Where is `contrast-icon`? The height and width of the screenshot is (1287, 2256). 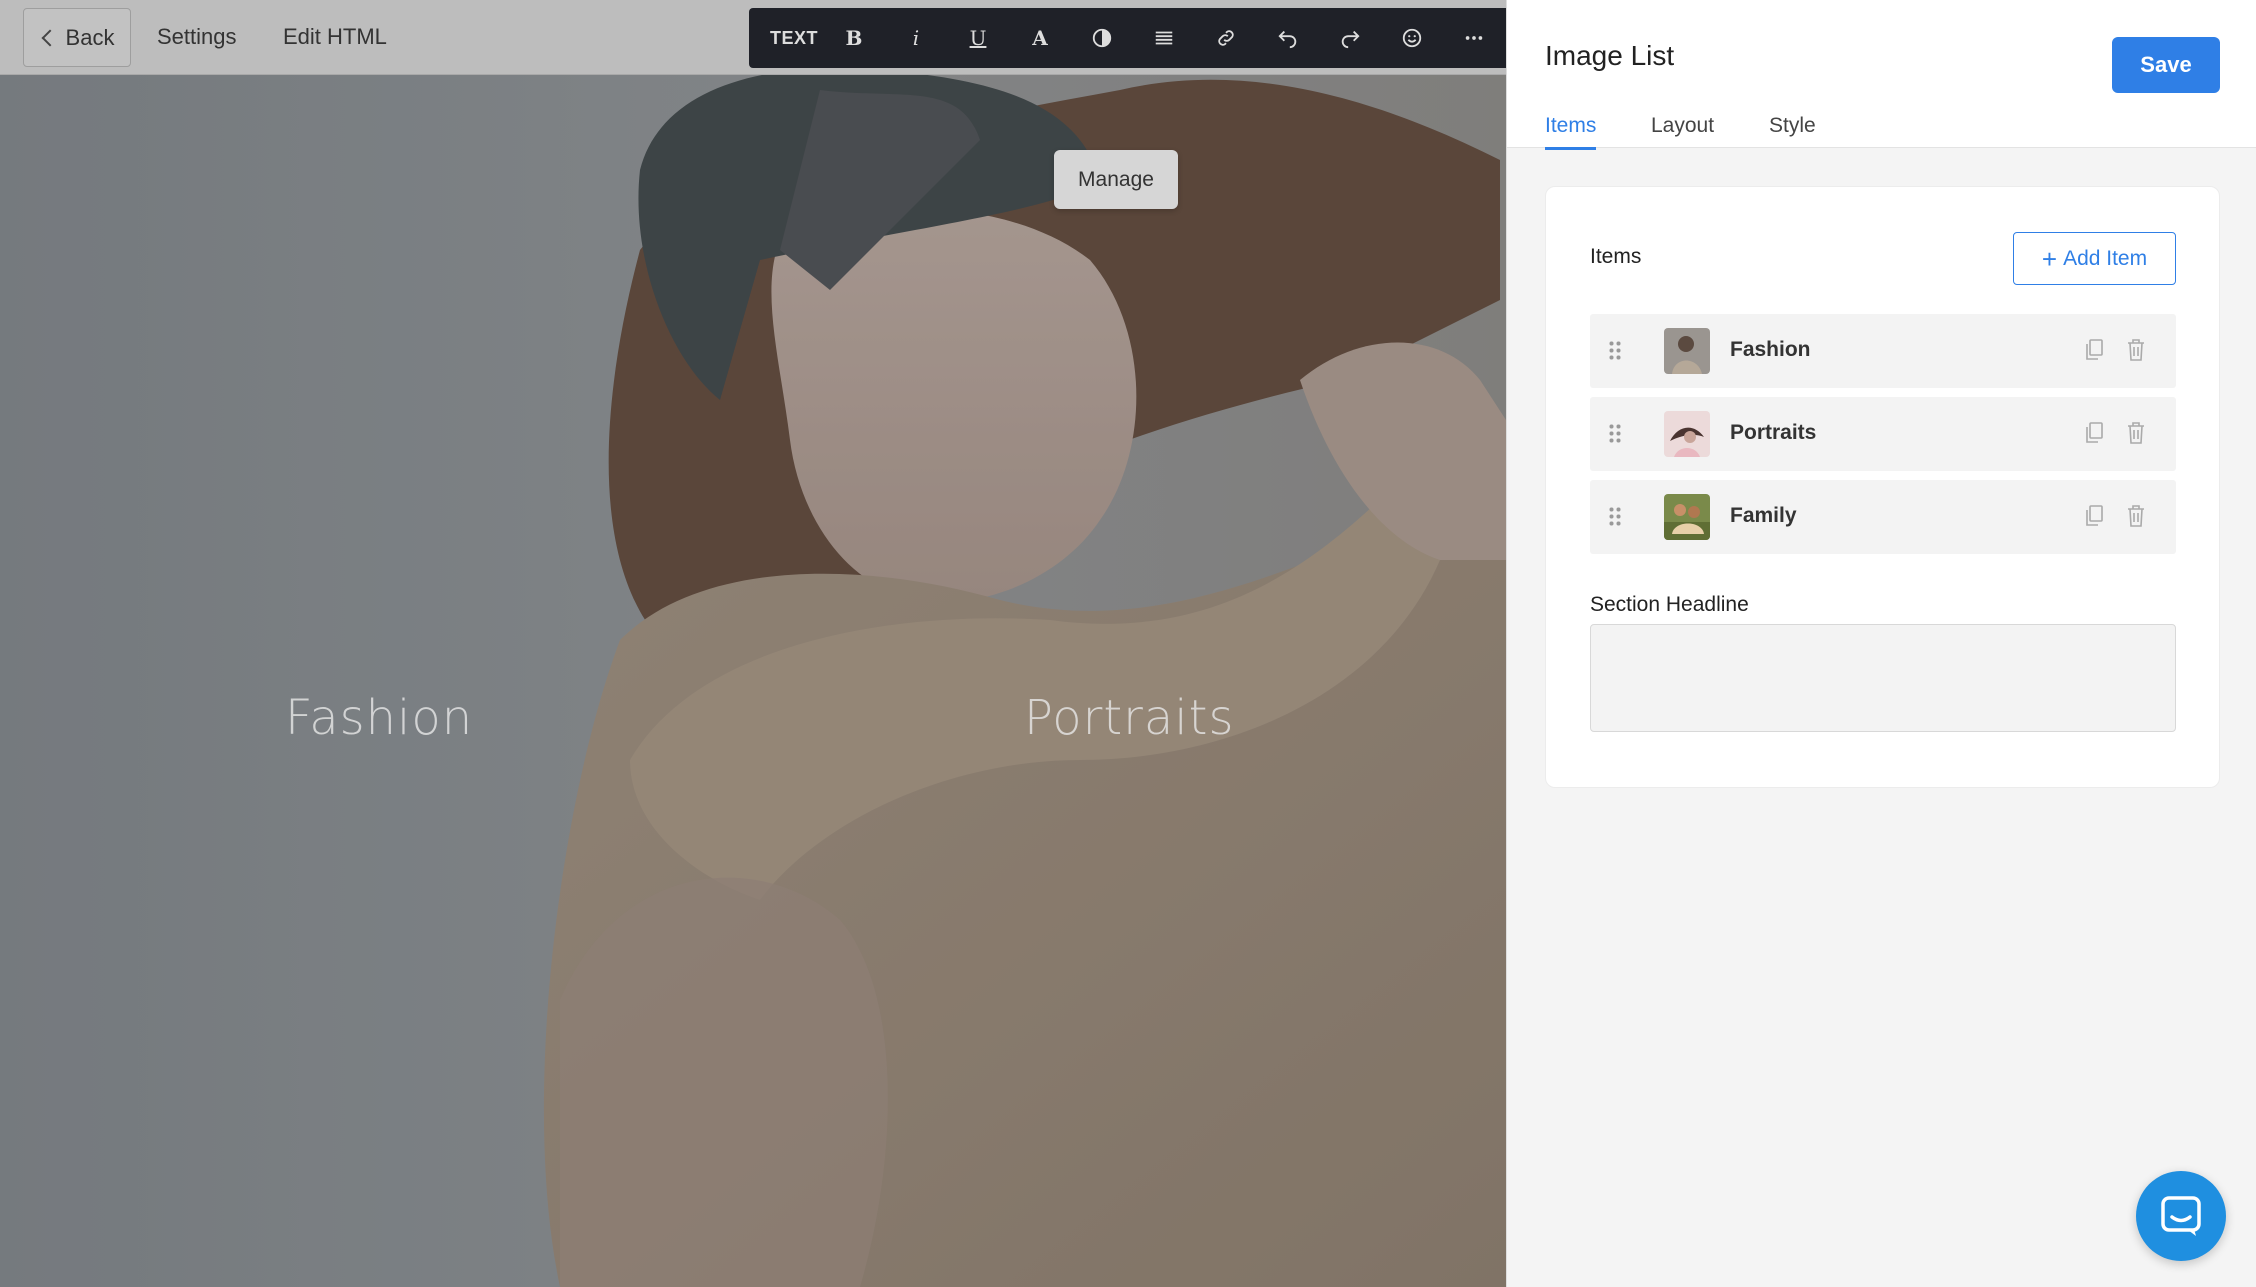
contrast-icon is located at coordinates (1102, 38).